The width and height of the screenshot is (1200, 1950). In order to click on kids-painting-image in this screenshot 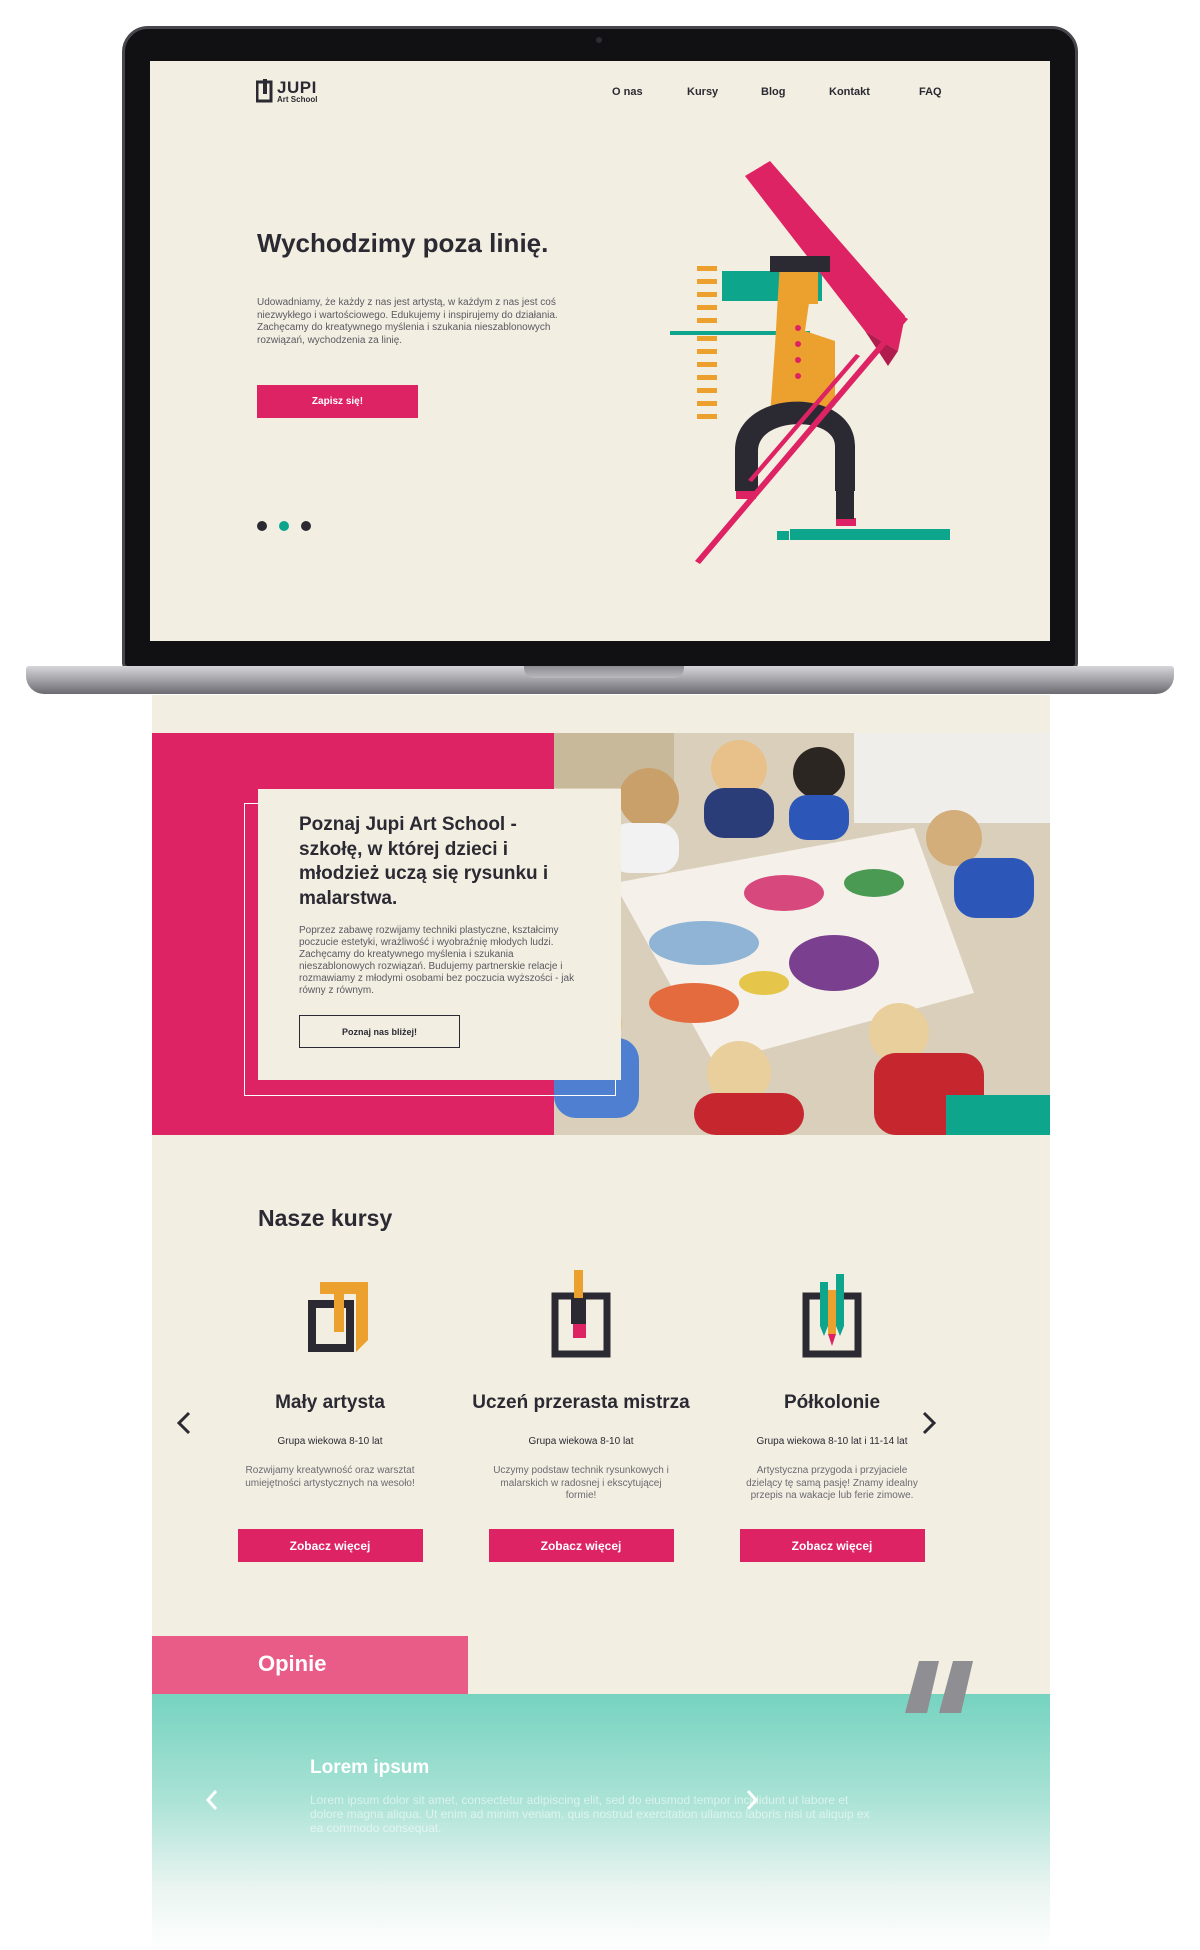, I will do `click(802, 934)`.